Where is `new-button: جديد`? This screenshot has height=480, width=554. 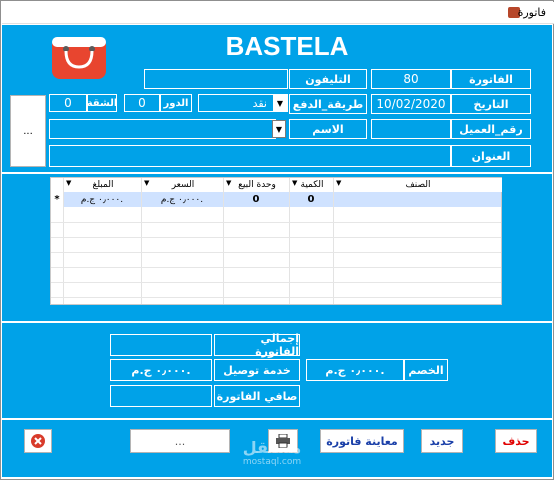
new-button: جديد is located at coordinates (442, 441).